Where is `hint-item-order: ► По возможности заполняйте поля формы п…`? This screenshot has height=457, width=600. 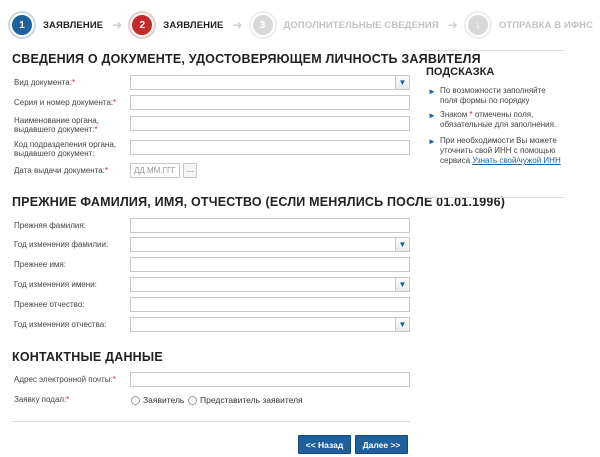 hint-item-order: ► По возможности заполняйте поля формы п… is located at coordinates (496, 96).